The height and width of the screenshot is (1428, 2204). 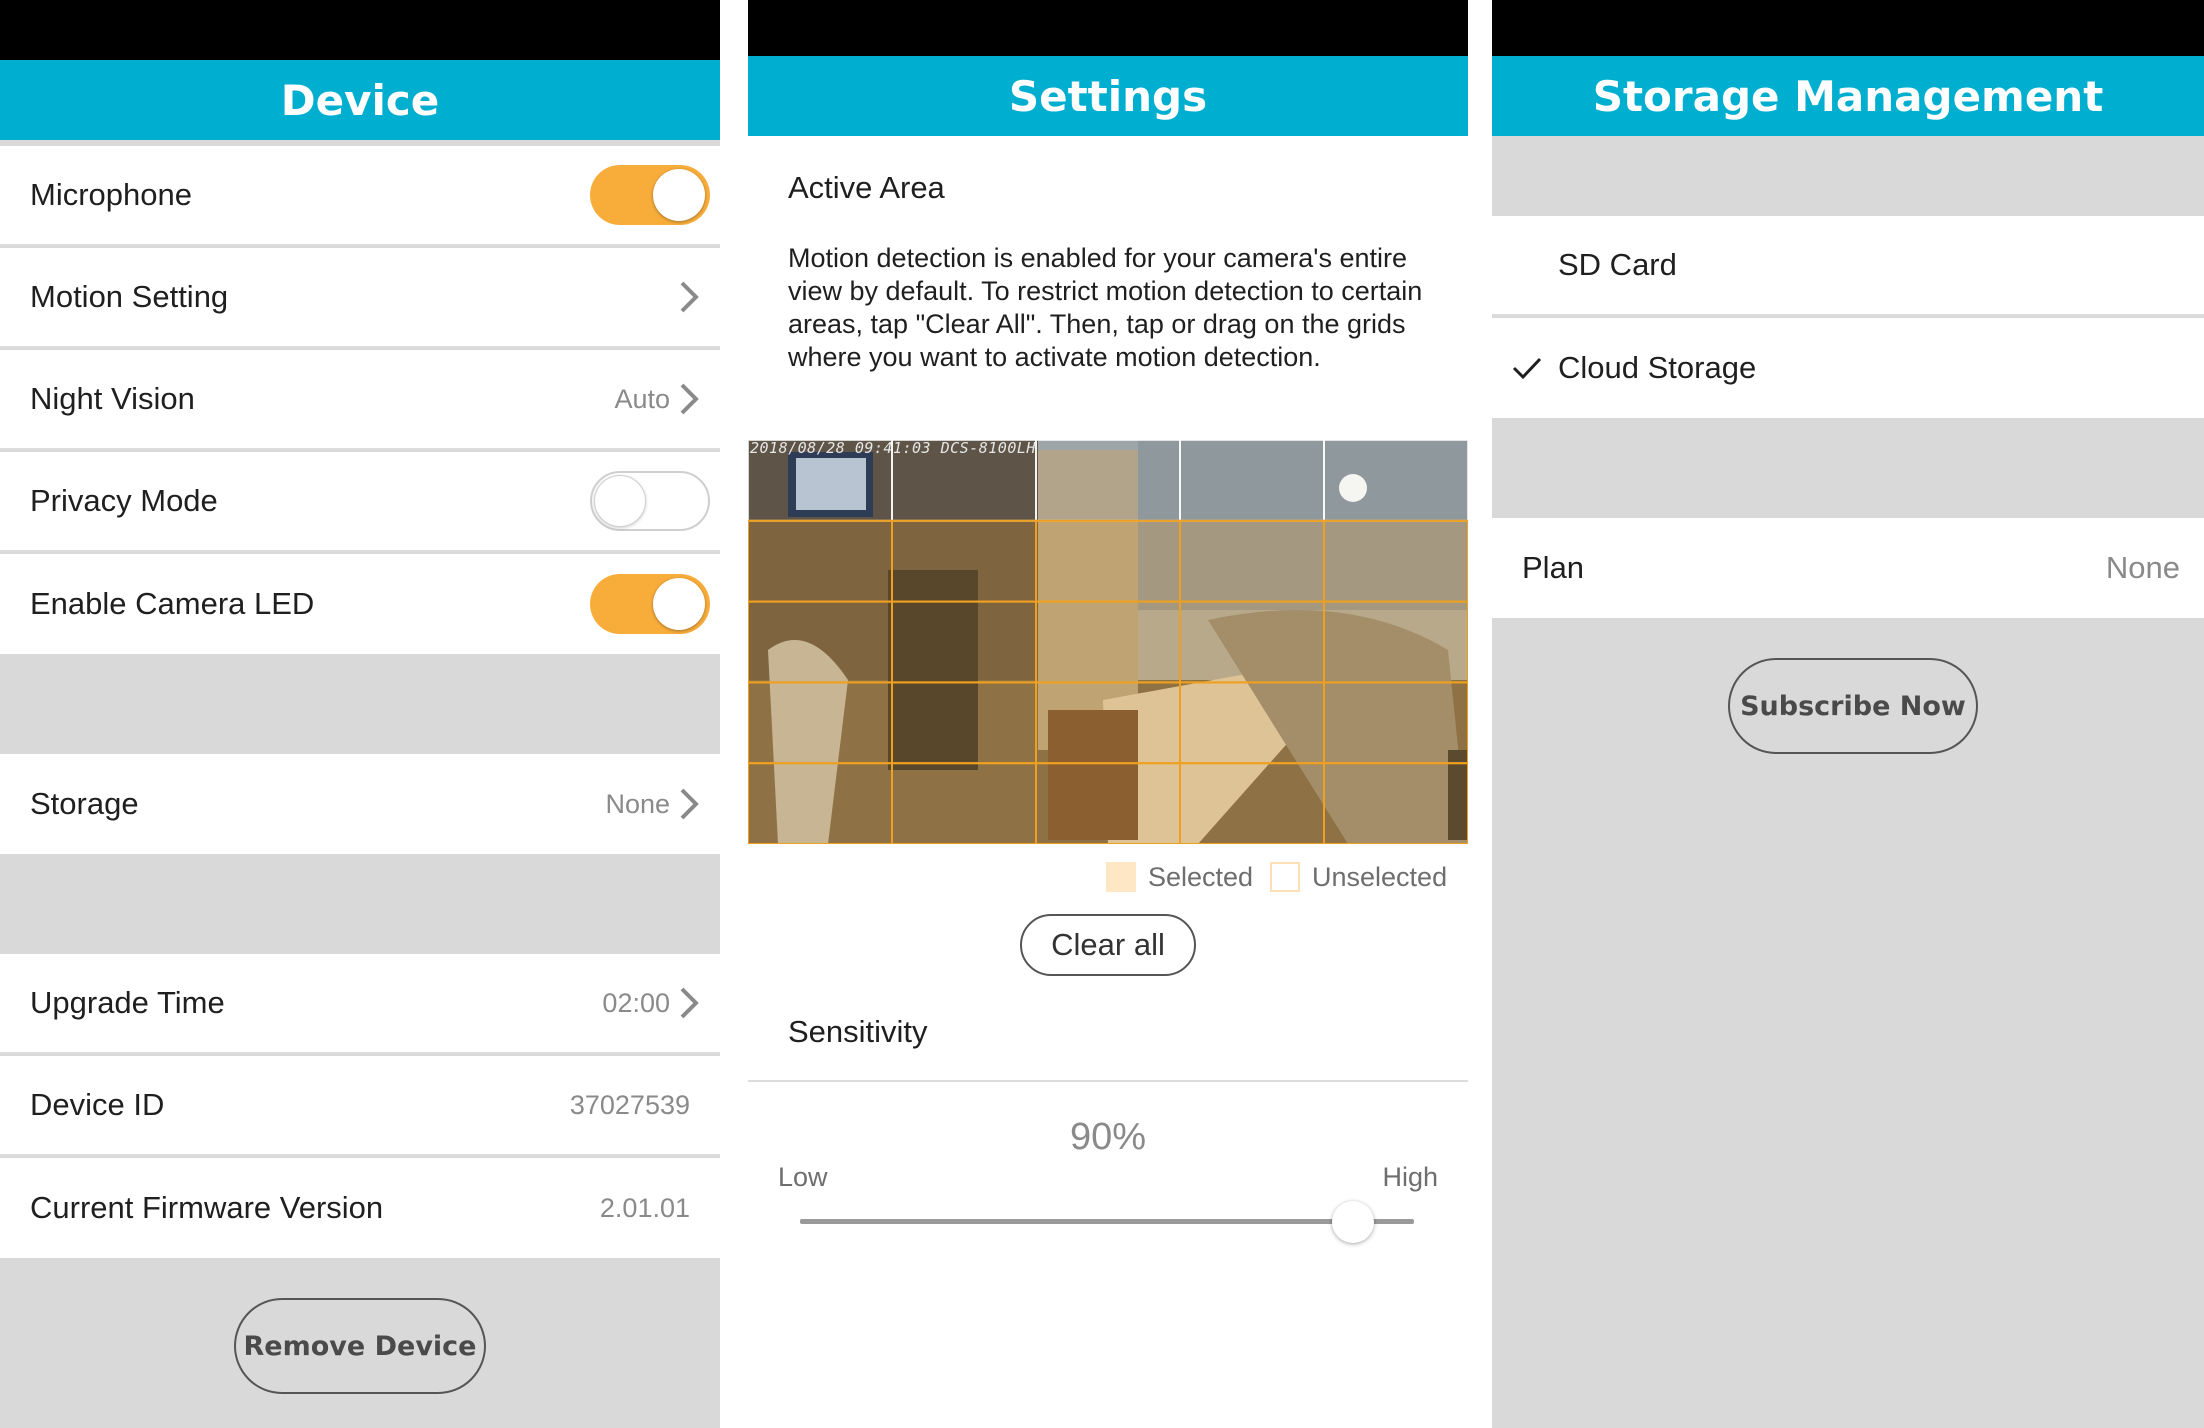 I want to click on microphone-toggle, so click(x=650, y=195).